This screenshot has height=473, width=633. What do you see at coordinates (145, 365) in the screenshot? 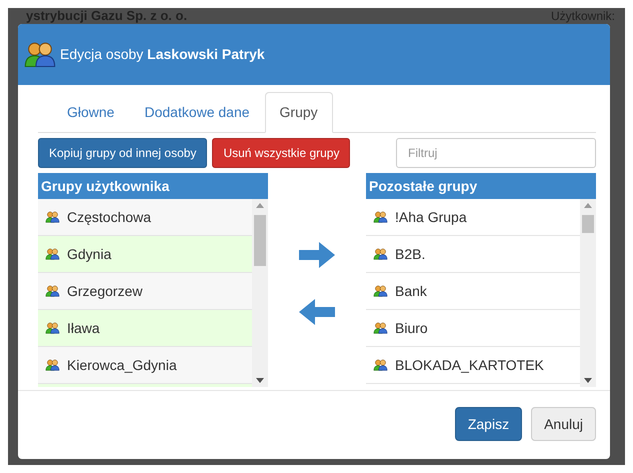
I see `group-row: Kierowca_Gdynia` at bounding box center [145, 365].